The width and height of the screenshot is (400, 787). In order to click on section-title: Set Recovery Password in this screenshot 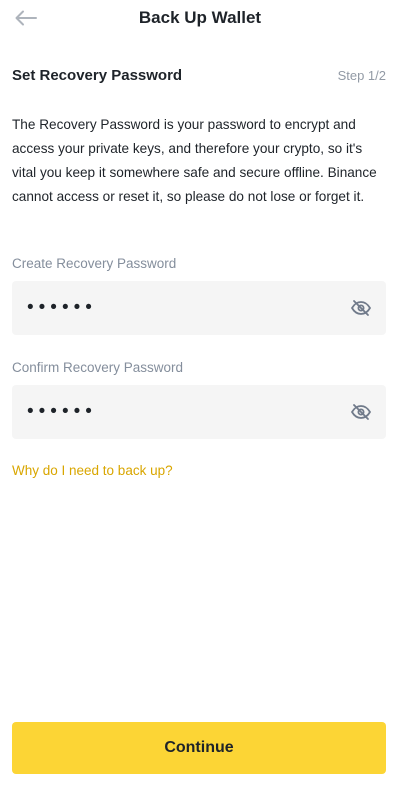, I will do `click(97, 75)`.